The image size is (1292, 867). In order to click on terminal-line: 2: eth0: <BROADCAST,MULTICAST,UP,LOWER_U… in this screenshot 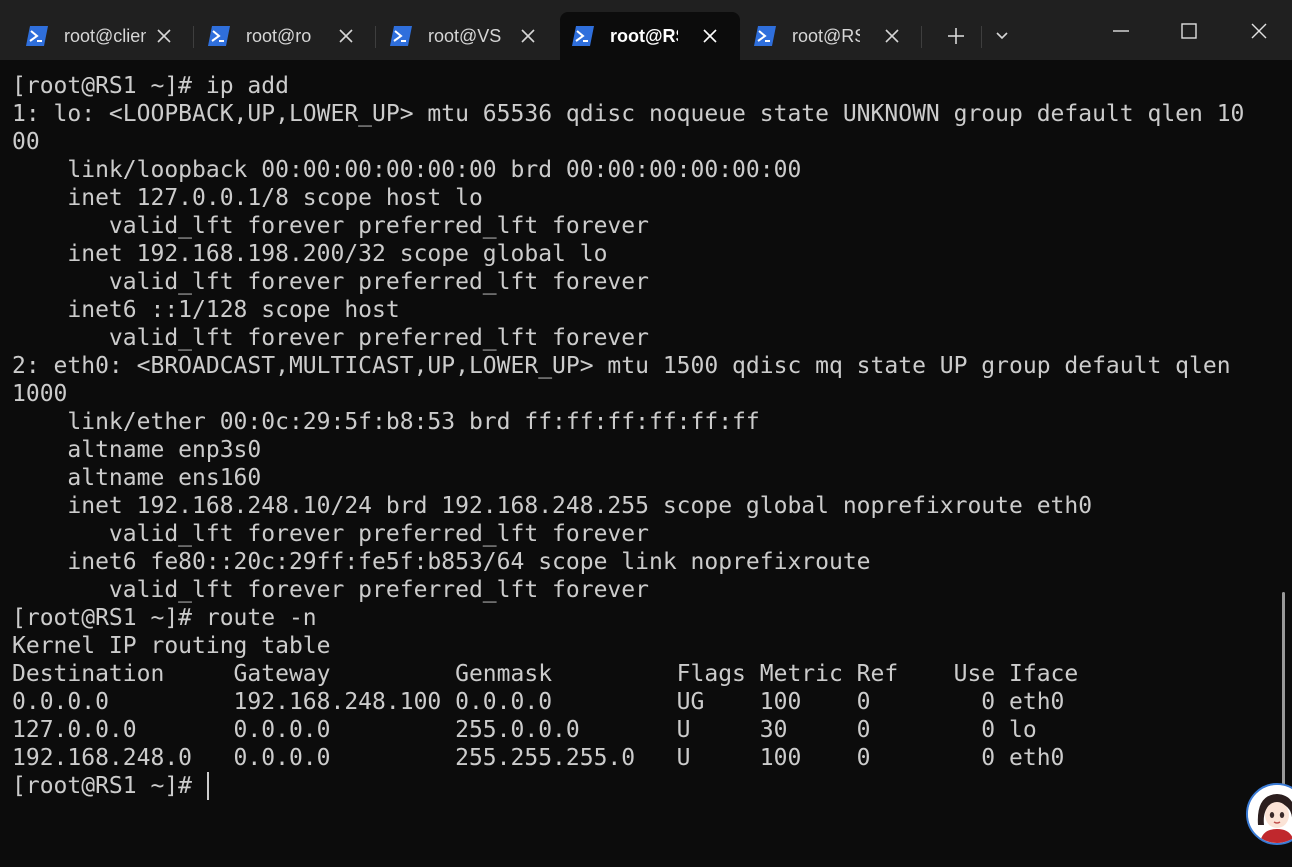, I will do `click(621, 366)`.